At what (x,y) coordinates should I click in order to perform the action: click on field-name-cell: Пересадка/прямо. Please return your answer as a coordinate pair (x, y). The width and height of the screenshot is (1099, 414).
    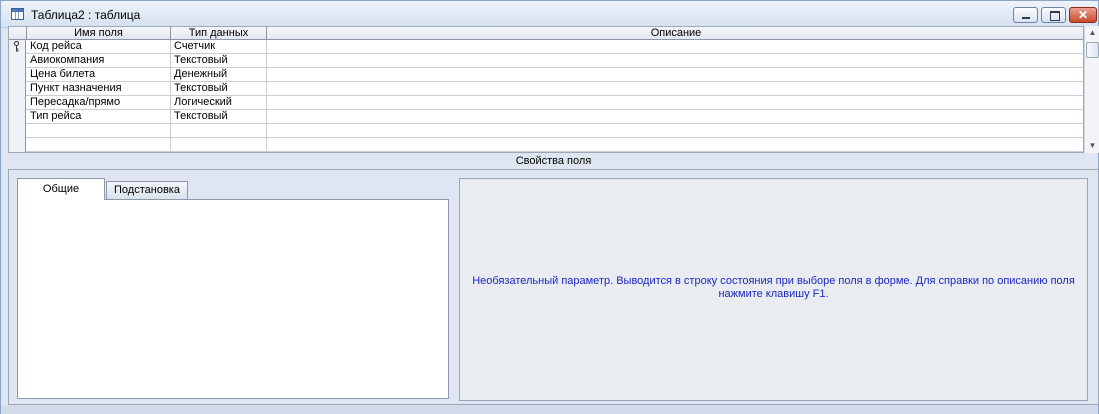
    Looking at the image, I should click on (99, 103).